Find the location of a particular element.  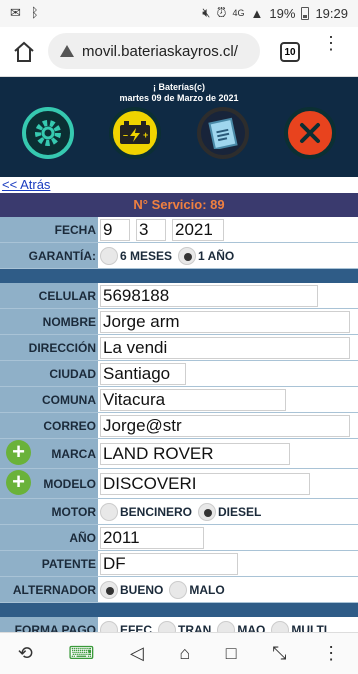

ciudad-label: CIUDAD is located at coordinates (49, 373).